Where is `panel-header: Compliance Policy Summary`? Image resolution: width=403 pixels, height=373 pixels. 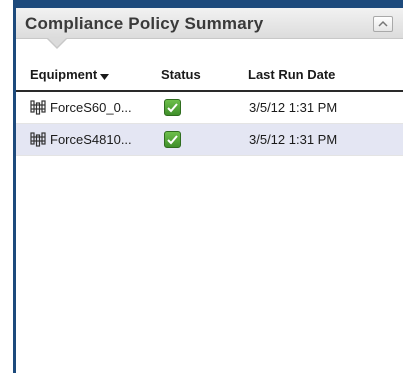
panel-header: Compliance Policy Summary is located at coordinates (209, 23).